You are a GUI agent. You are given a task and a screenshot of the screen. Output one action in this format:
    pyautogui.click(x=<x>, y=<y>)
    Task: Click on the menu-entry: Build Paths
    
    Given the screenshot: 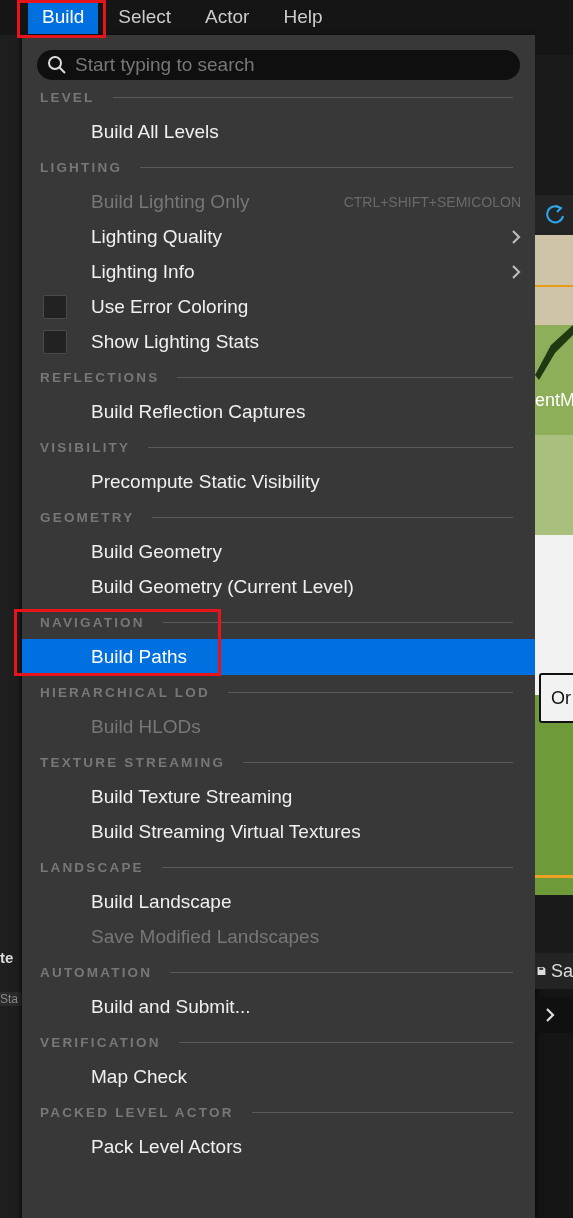 What is the action you would take?
    pyautogui.click(x=278, y=657)
    